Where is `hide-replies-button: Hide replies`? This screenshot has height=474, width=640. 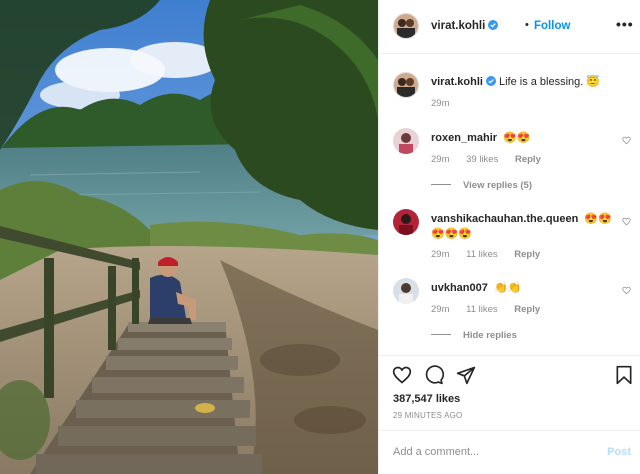
hide-replies-button: Hide replies is located at coordinates (474, 335).